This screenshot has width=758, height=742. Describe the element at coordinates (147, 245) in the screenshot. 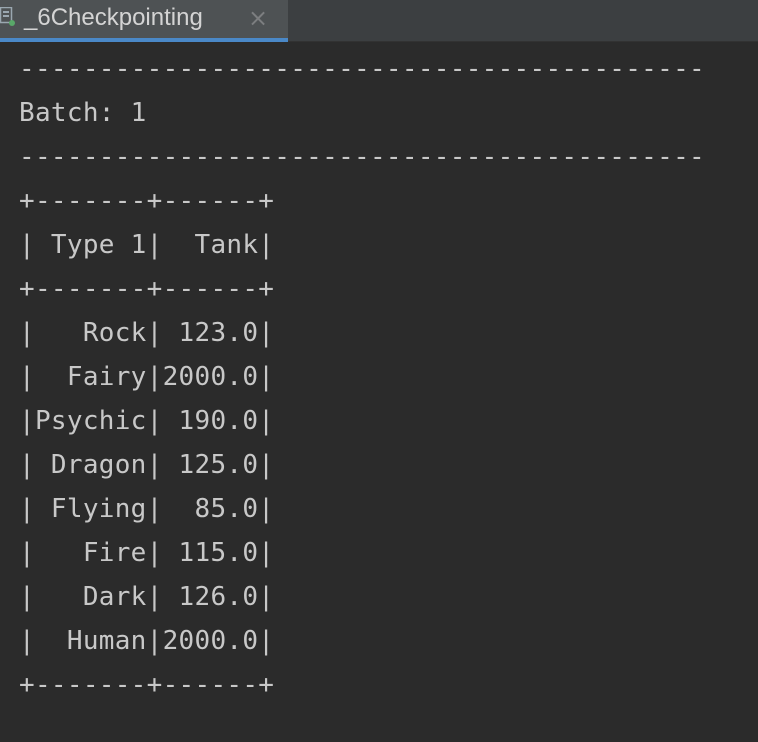

I see `table-header: | Type 1| Tank|` at that location.